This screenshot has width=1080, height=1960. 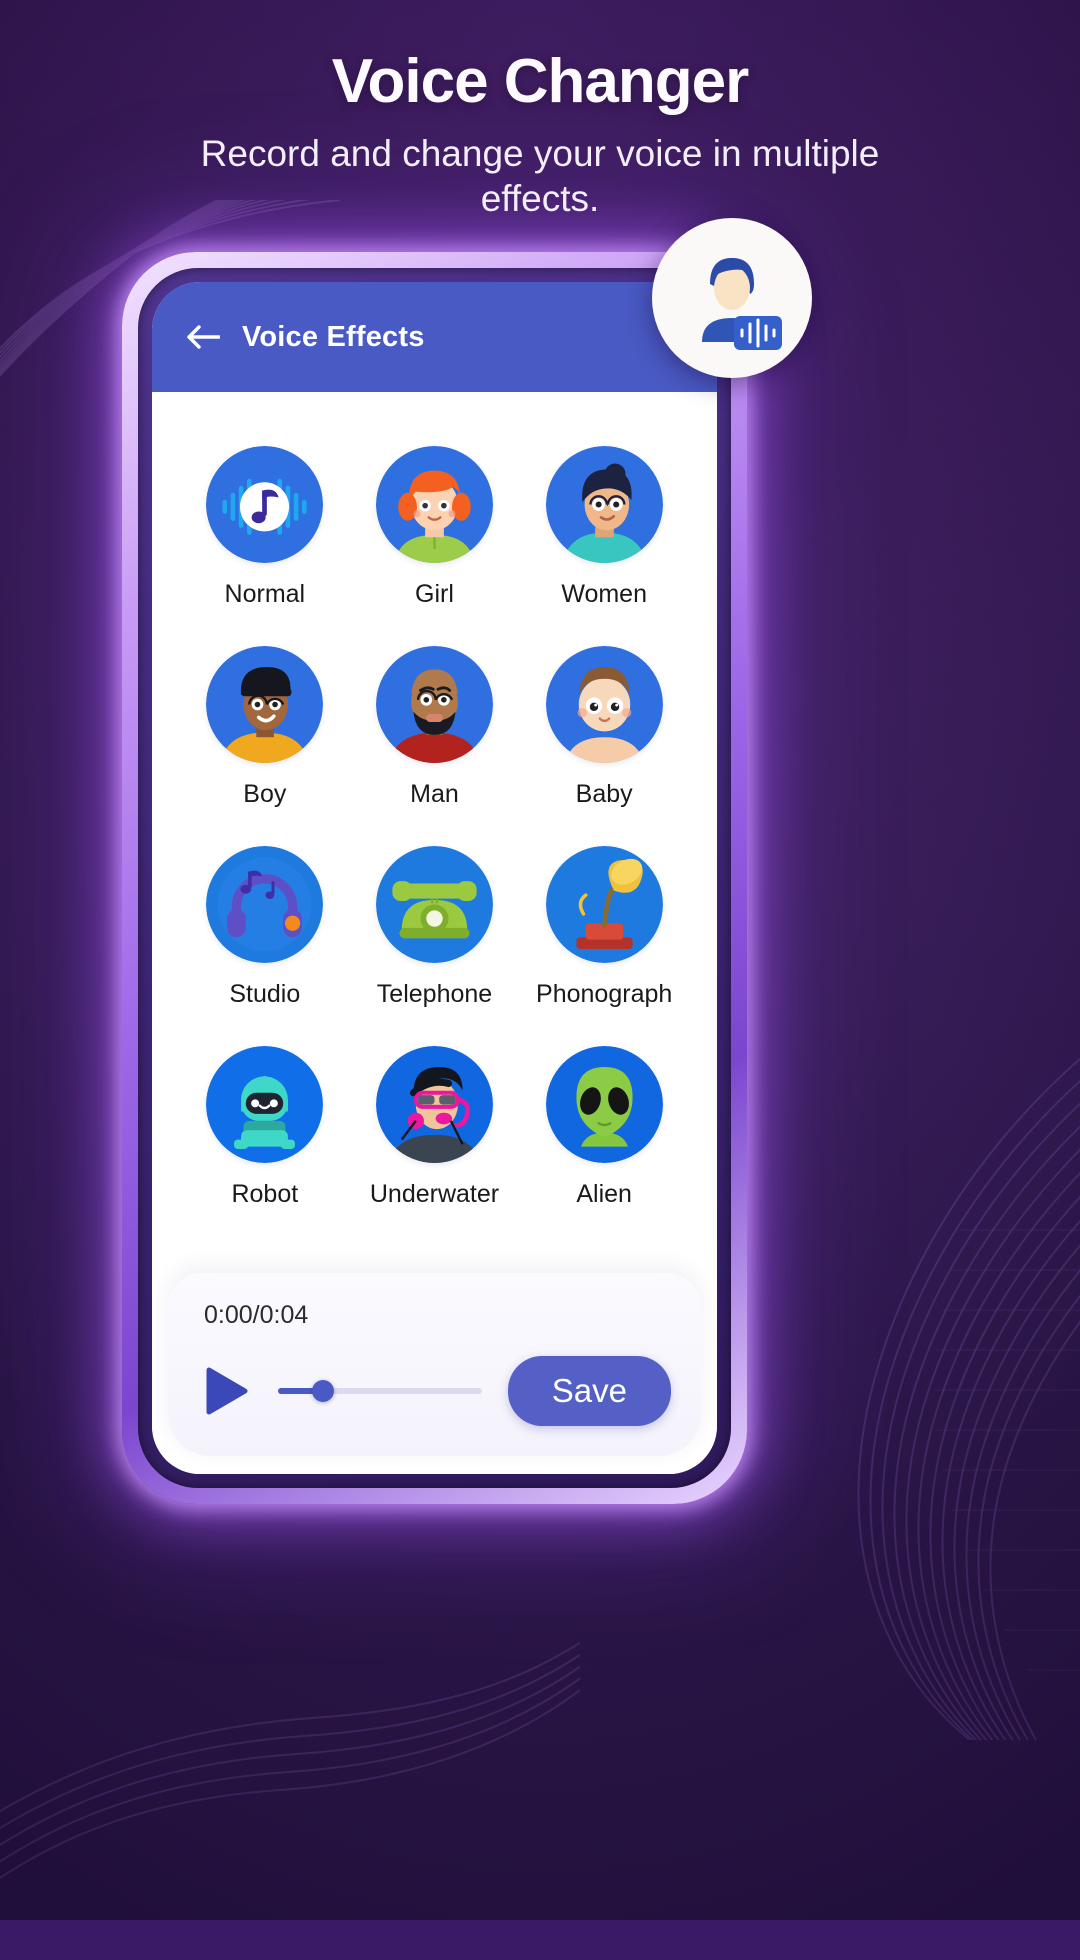 I want to click on play-icon, so click(x=227, y=1391).